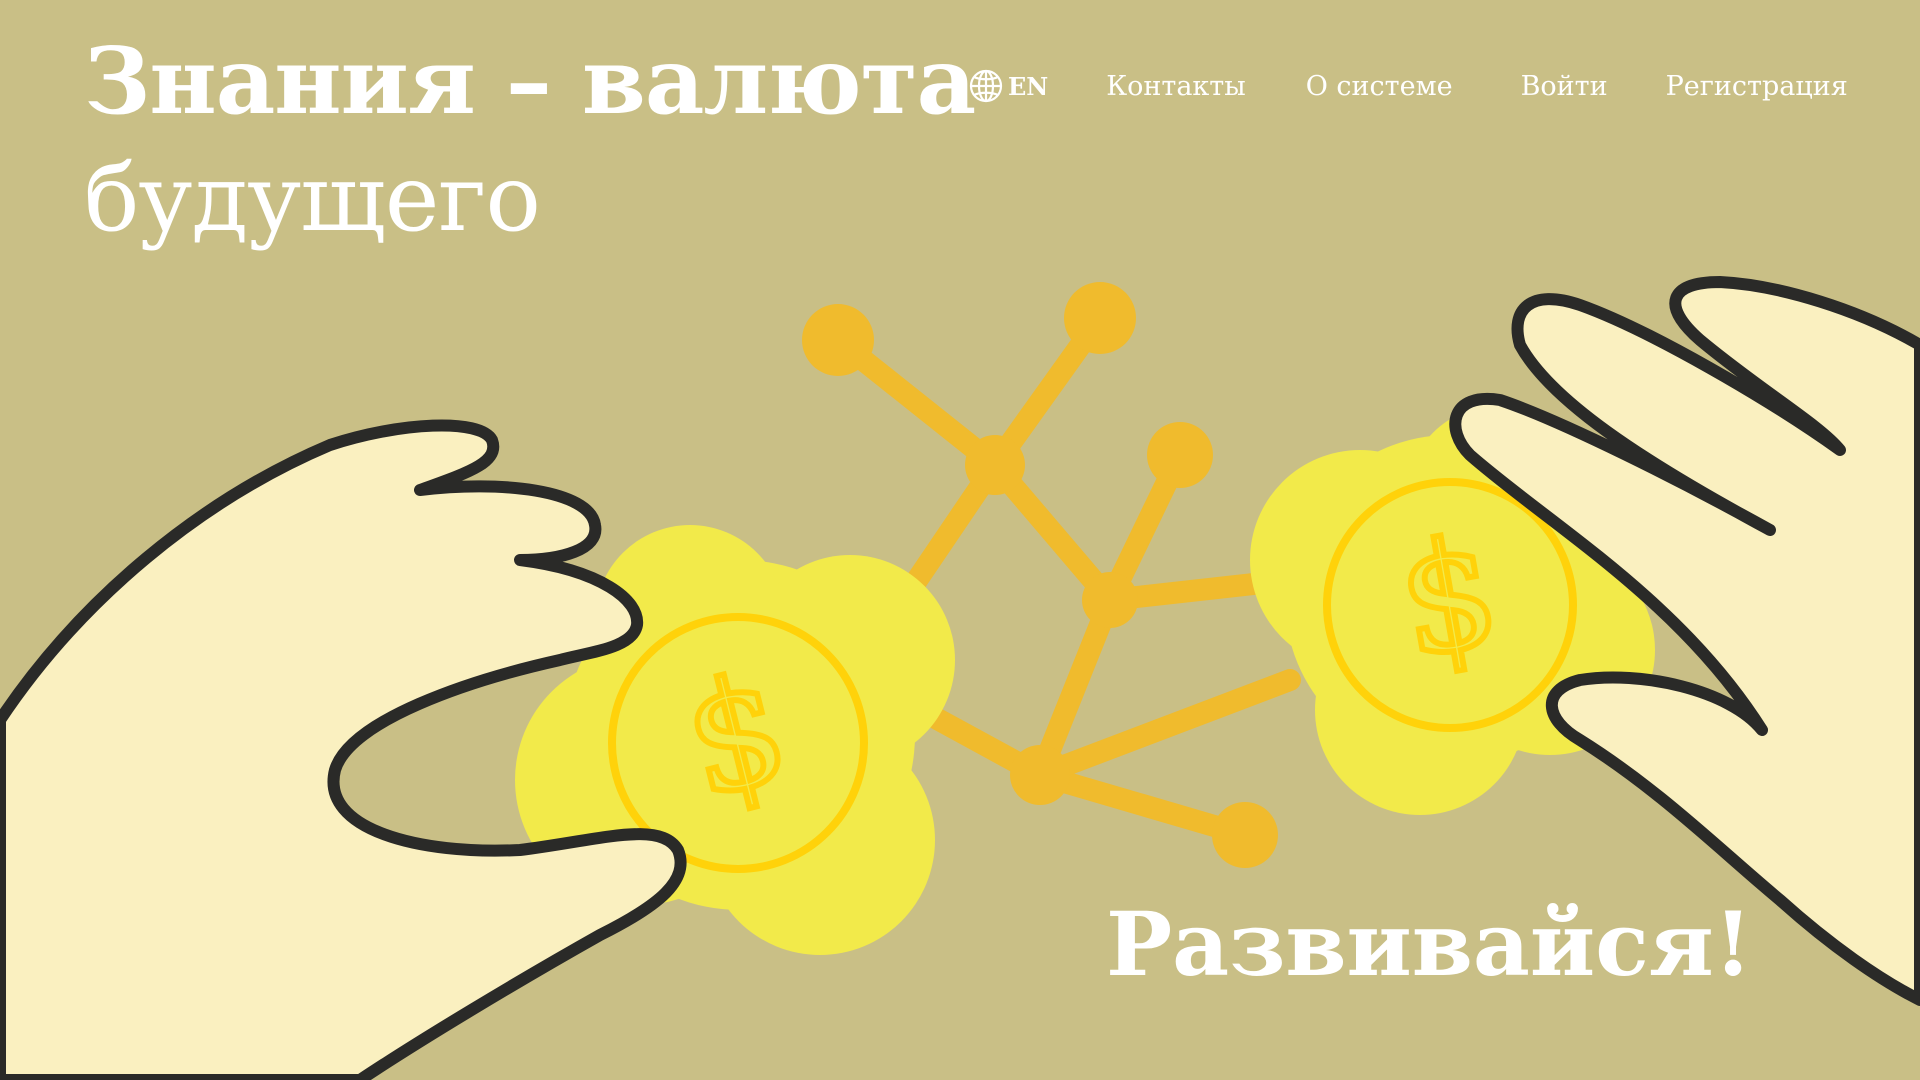 The height and width of the screenshot is (1080, 1920). I want to click on language-label: EN, so click(1028, 86).